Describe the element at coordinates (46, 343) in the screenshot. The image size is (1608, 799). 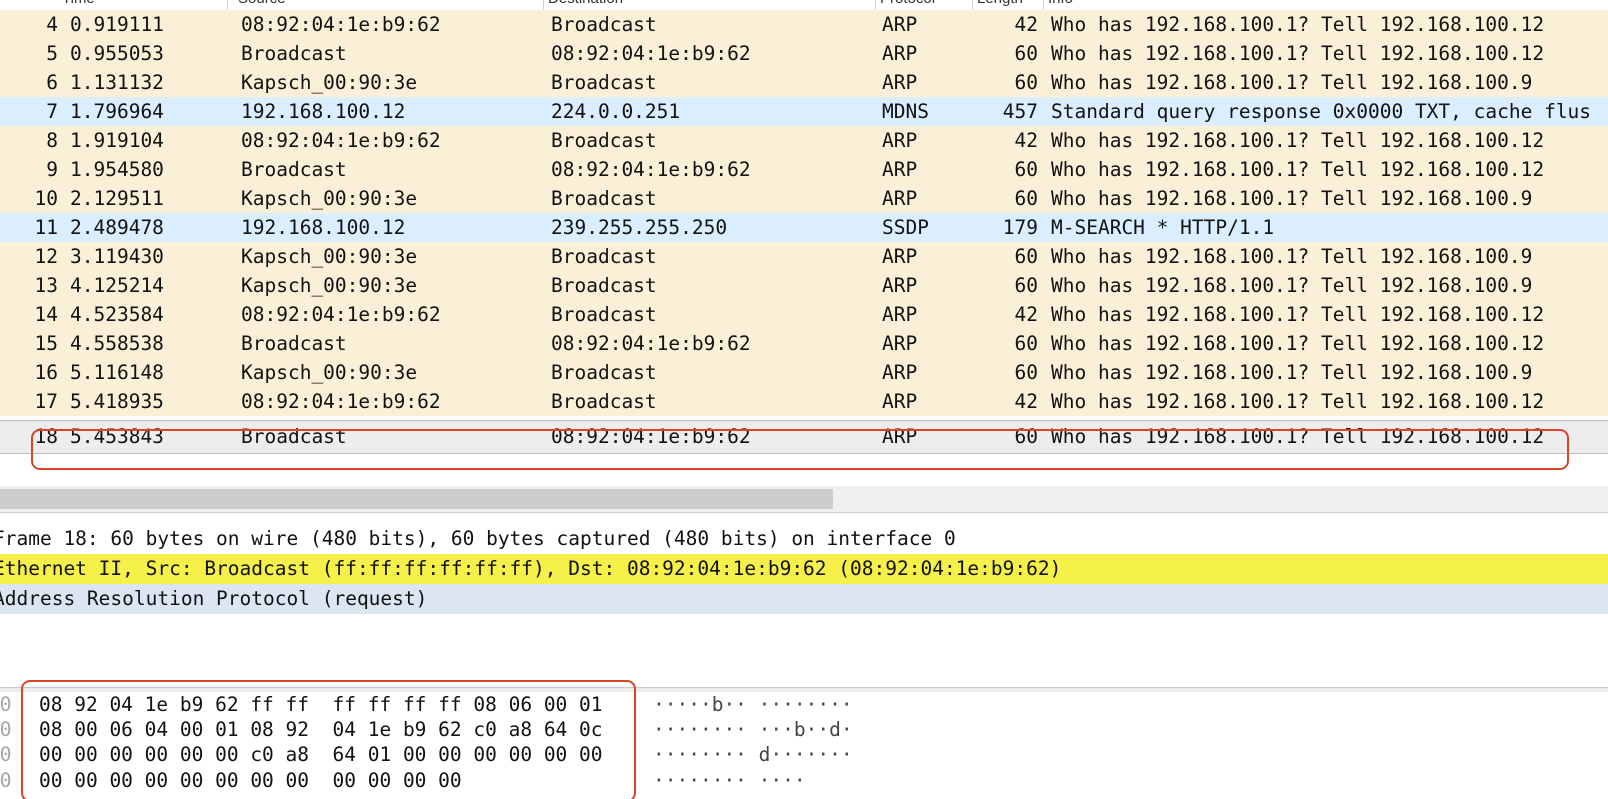
I see `packet-number: 15` at that location.